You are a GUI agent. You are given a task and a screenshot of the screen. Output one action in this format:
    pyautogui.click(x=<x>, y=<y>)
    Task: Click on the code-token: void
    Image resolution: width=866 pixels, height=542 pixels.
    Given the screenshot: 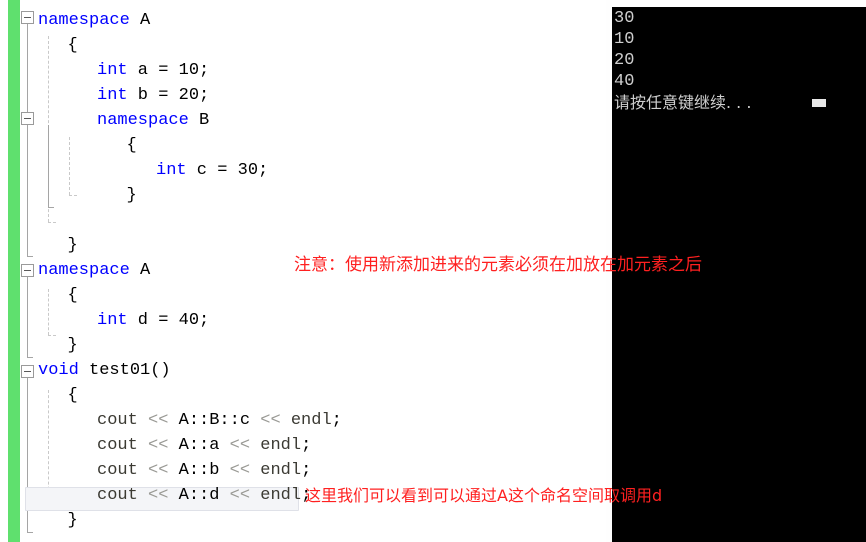 What is the action you would take?
    pyautogui.click(x=58, y=370)
    